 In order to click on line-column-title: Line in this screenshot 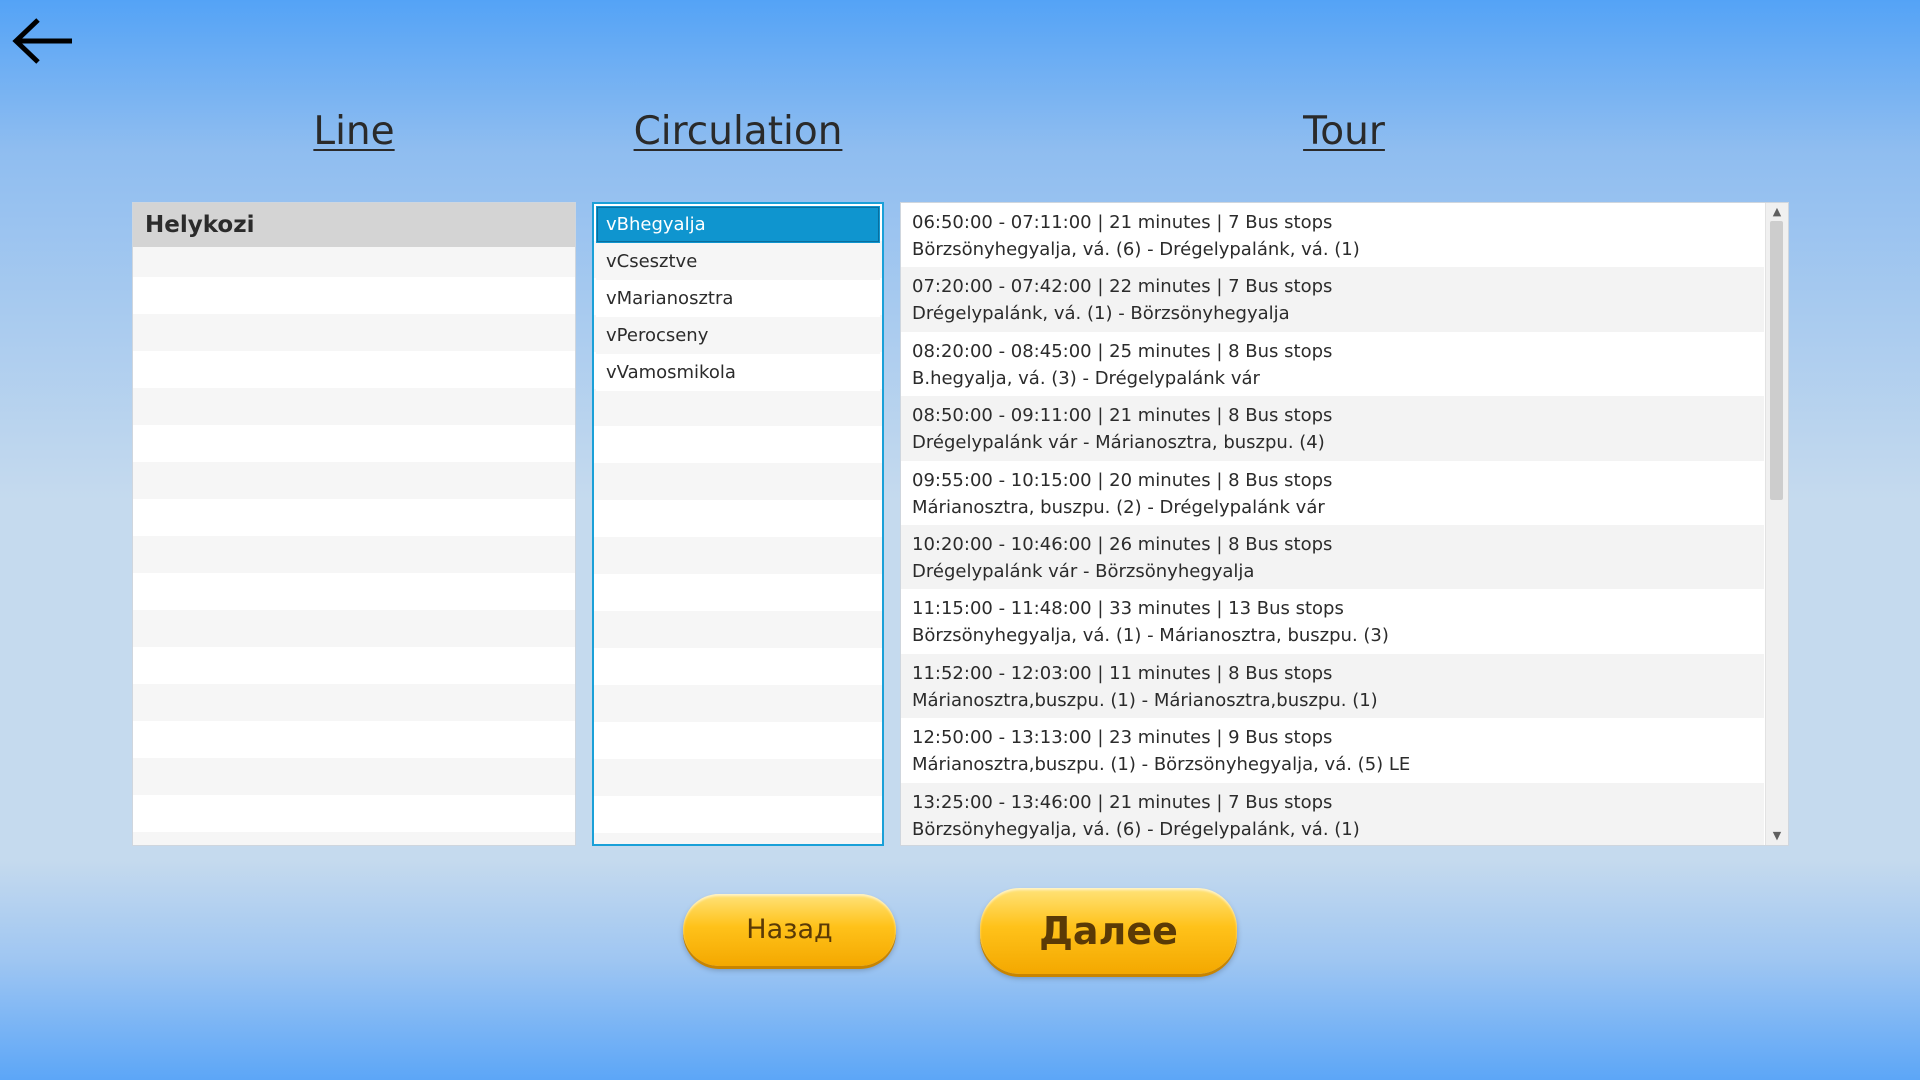, I will do `click(354, 131)`.